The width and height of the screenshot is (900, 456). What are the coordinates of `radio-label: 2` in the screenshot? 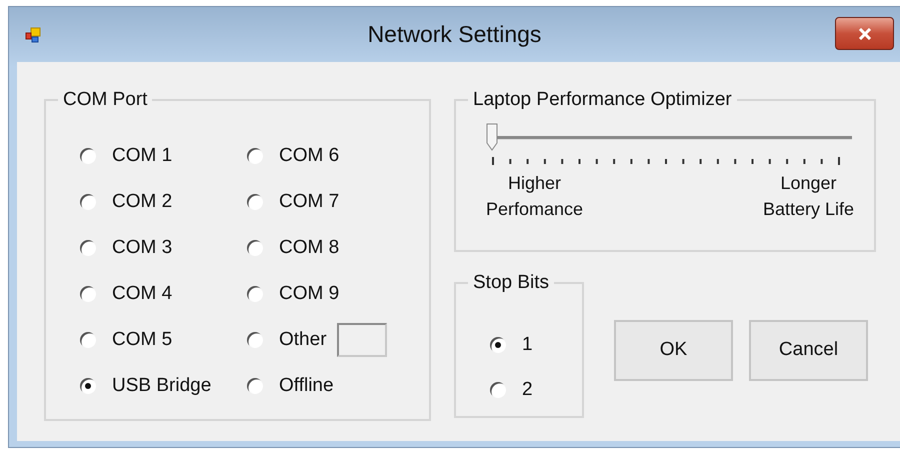 It's located at (527, 389).